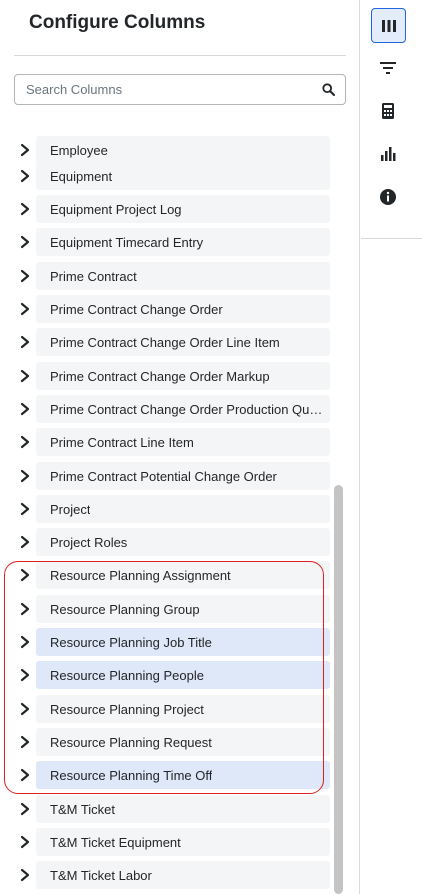  What do you see at coordinates (89, 542) in the screenshot?
I see `column-group-label: Project Roles` at bounding box center [89, 542].